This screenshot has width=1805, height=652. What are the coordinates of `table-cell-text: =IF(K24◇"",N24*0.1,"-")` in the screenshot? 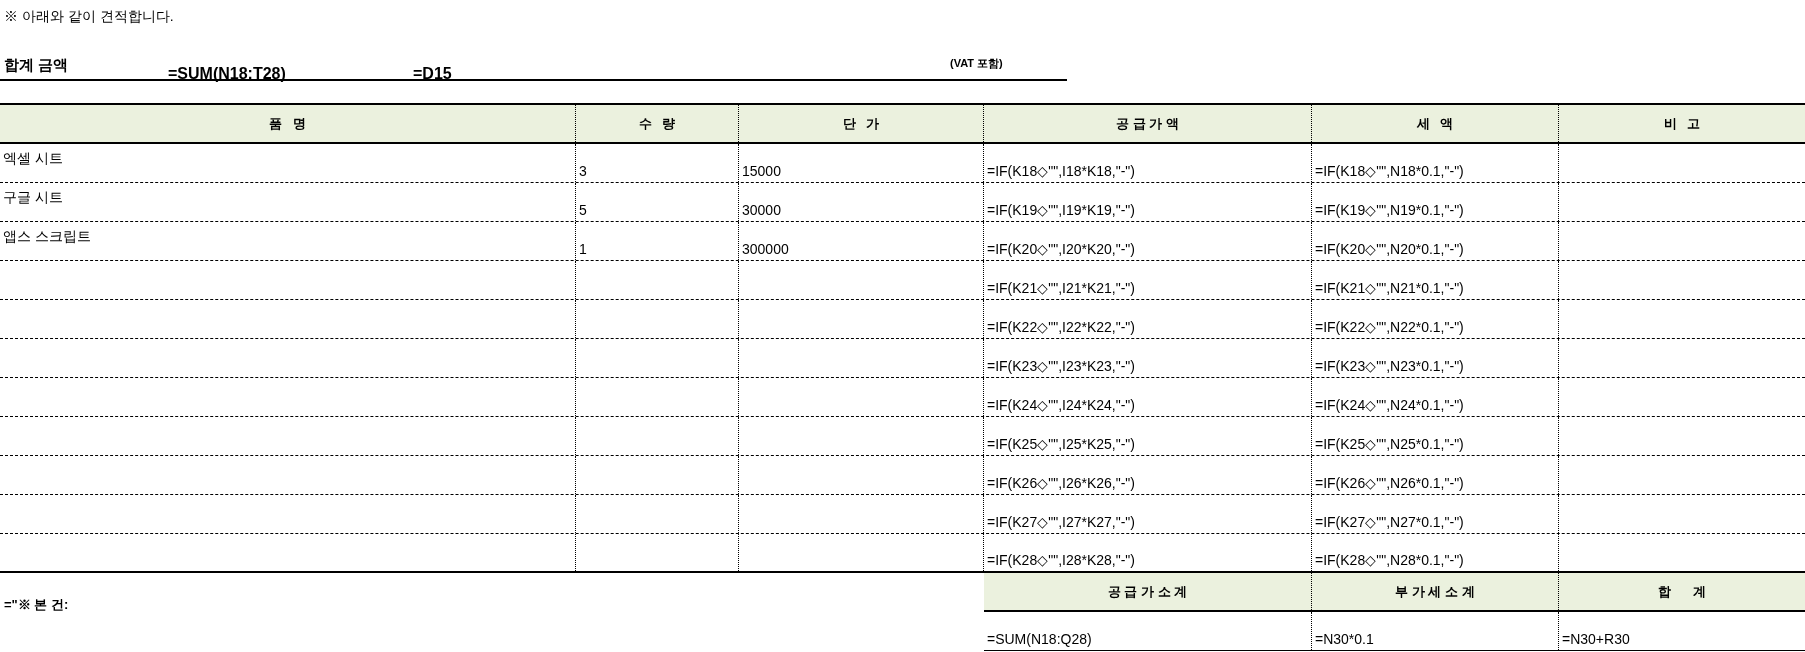 It's located at (1389, 405).